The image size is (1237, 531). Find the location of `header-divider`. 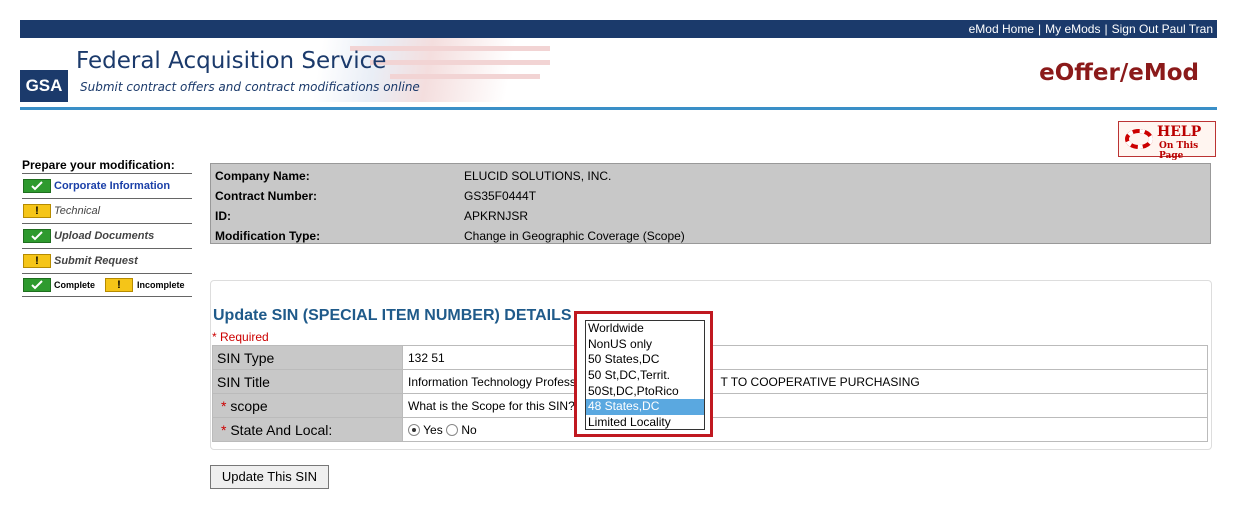

header-divider is located at coordinates (618, 108).